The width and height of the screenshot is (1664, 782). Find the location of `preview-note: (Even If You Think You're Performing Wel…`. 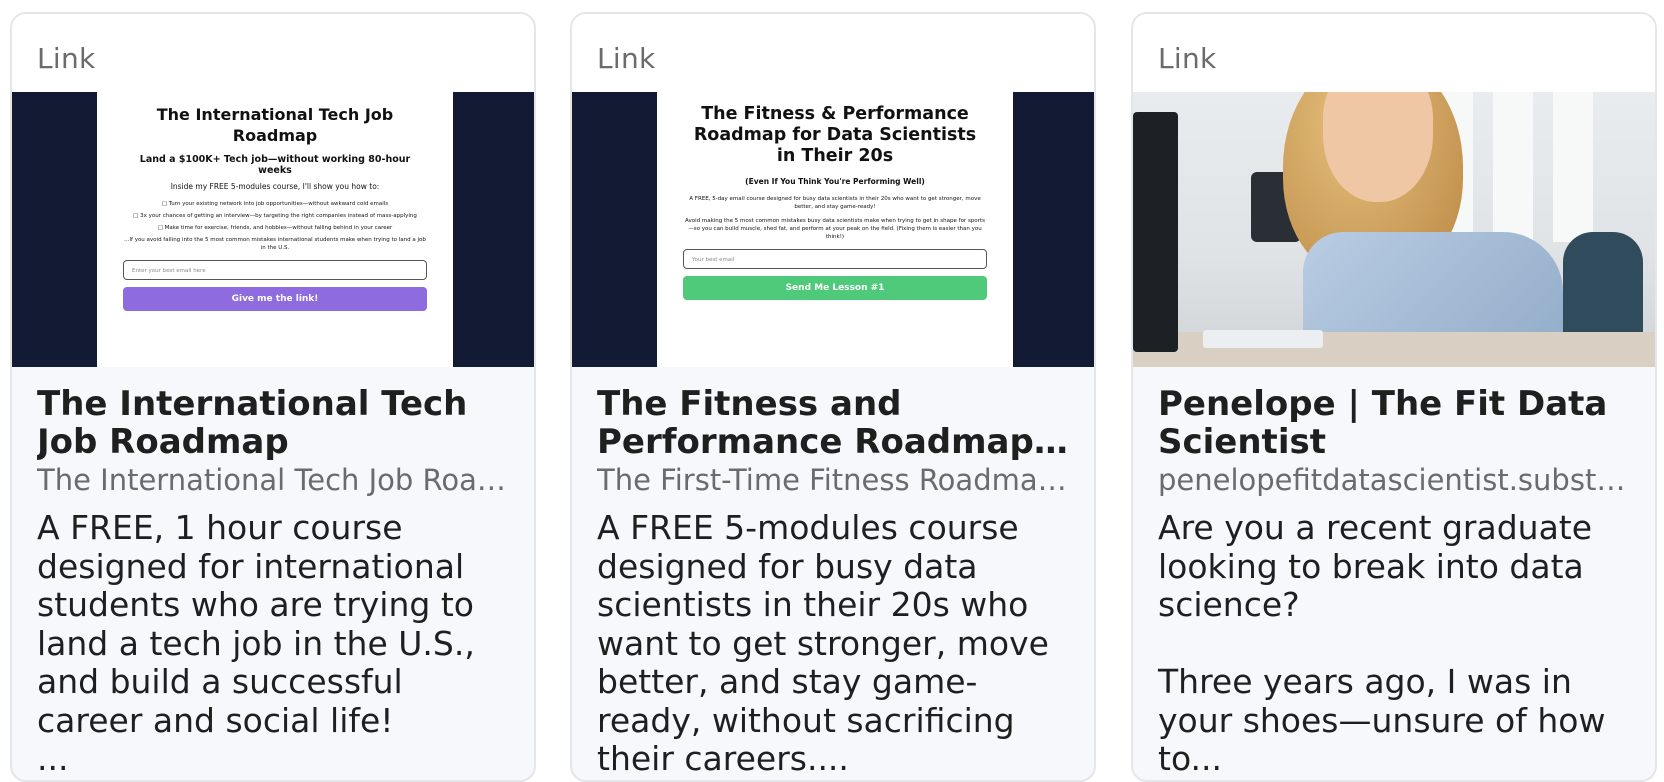

preview-note: (Even If You Think You're Performing Wel… is located at coordinates (835, 181).